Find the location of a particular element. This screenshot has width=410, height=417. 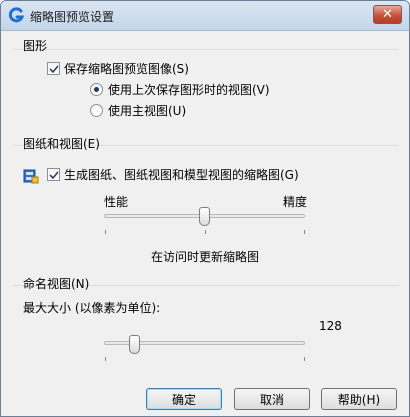

graphics-group-divider is located at coordinates (206, 49).